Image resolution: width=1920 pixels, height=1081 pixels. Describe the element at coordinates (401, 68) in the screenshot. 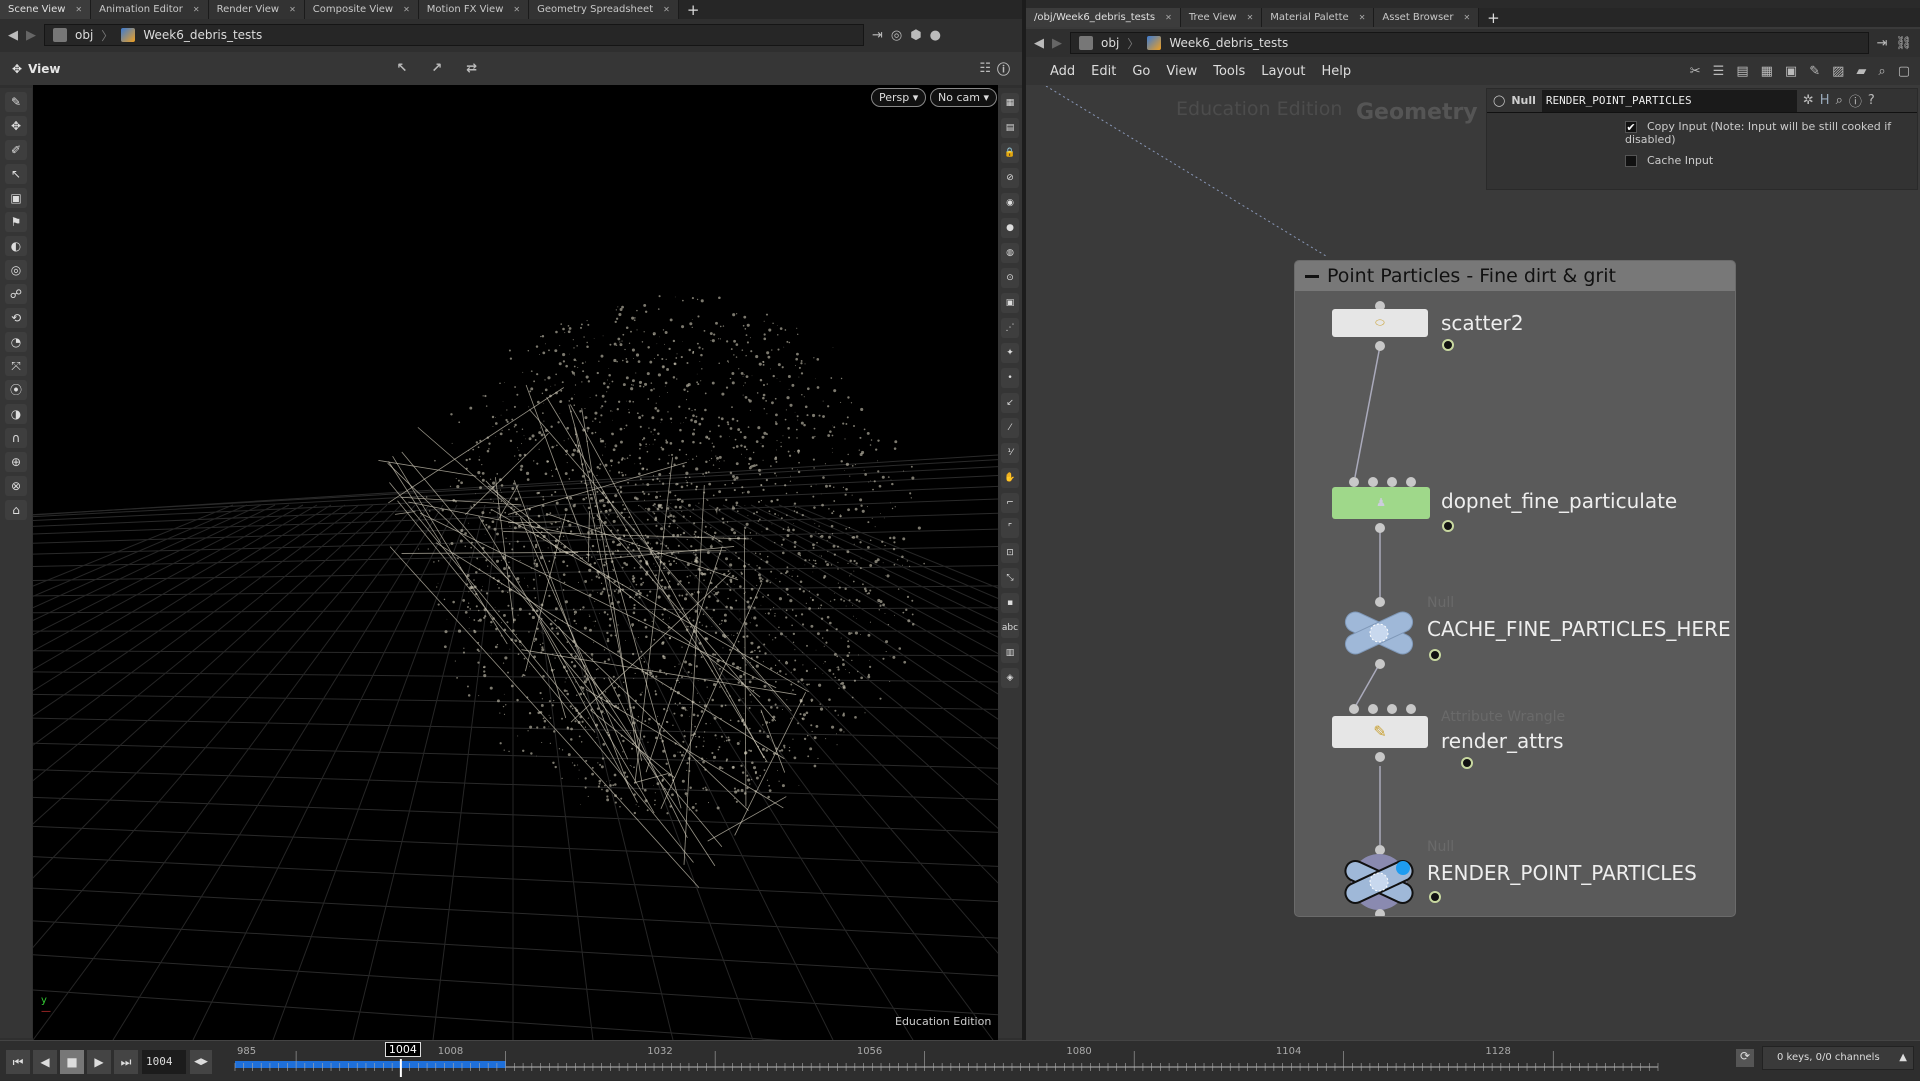

I see `select-tool-icon: ↖` at that location.